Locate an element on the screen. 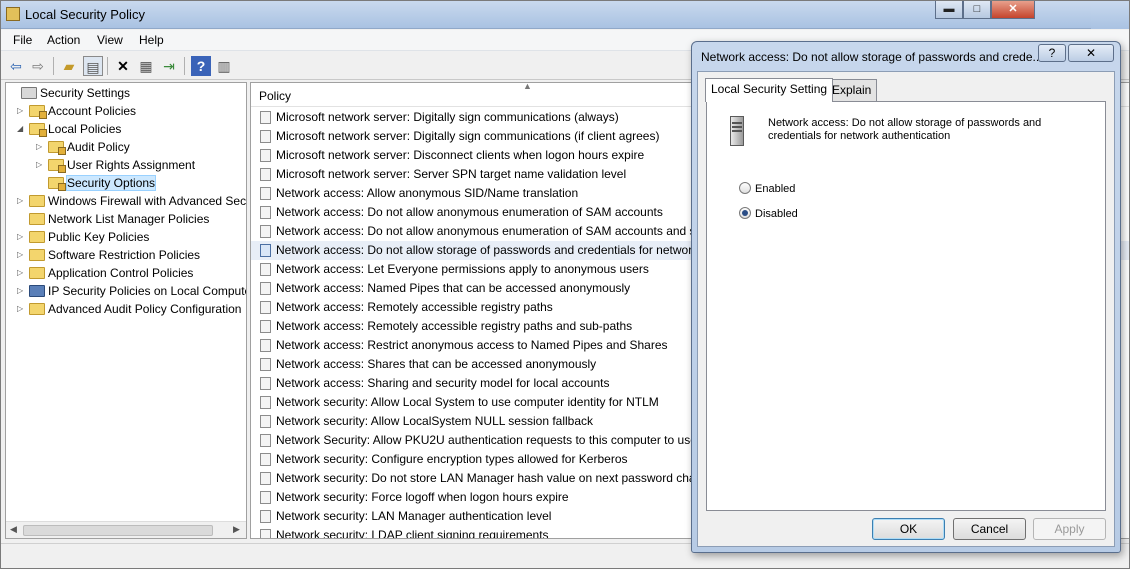  collapse-arrow-icon: ◢ is located at coordinates (22, 129).